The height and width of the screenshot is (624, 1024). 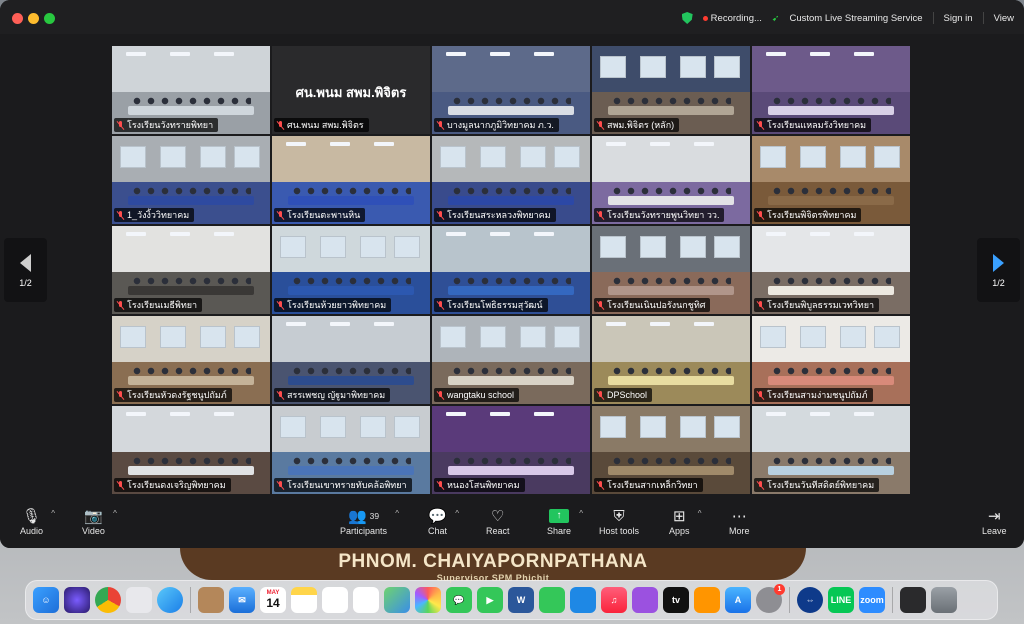 What do you see at coordinates (855, 18) in the screenshot?
I see `live-streaming-service-label: Custom Live Streaming Service` at bounding box center [855, 18].